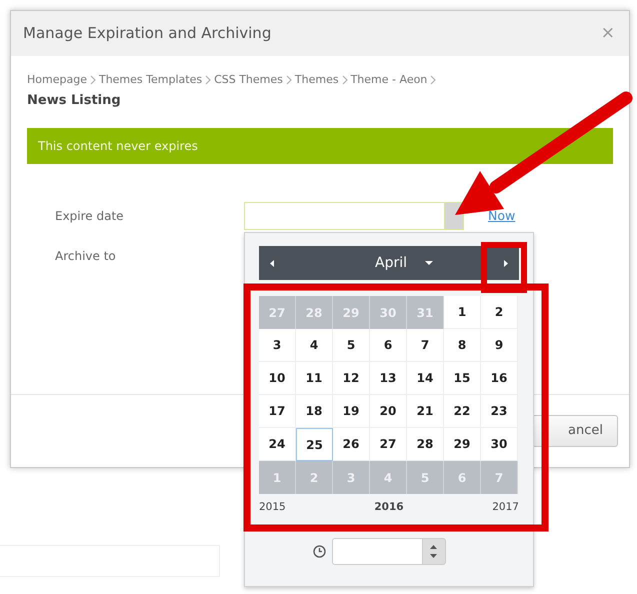 The height and width of the screenshot is (594, 637). I want to click on day-button: 7, so click(425, 345).